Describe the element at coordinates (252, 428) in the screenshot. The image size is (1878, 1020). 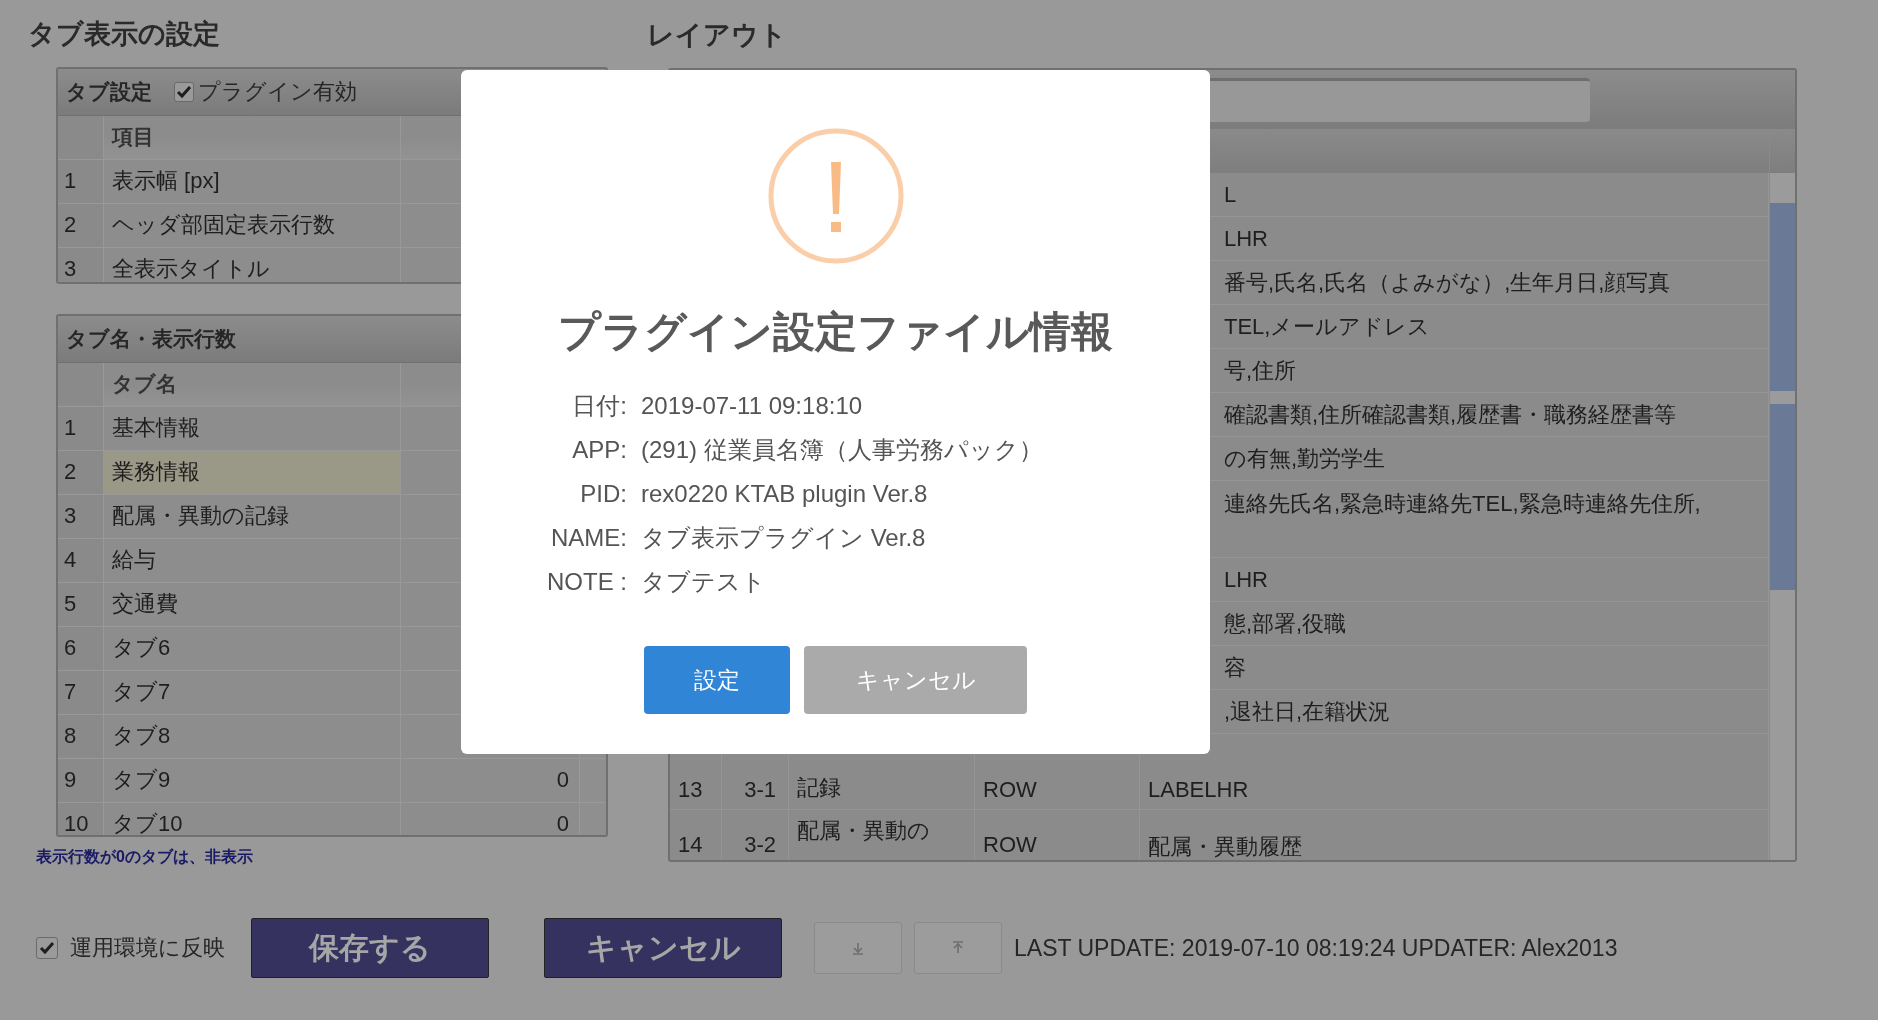
I see `table-cell: 基本情報` at that location.